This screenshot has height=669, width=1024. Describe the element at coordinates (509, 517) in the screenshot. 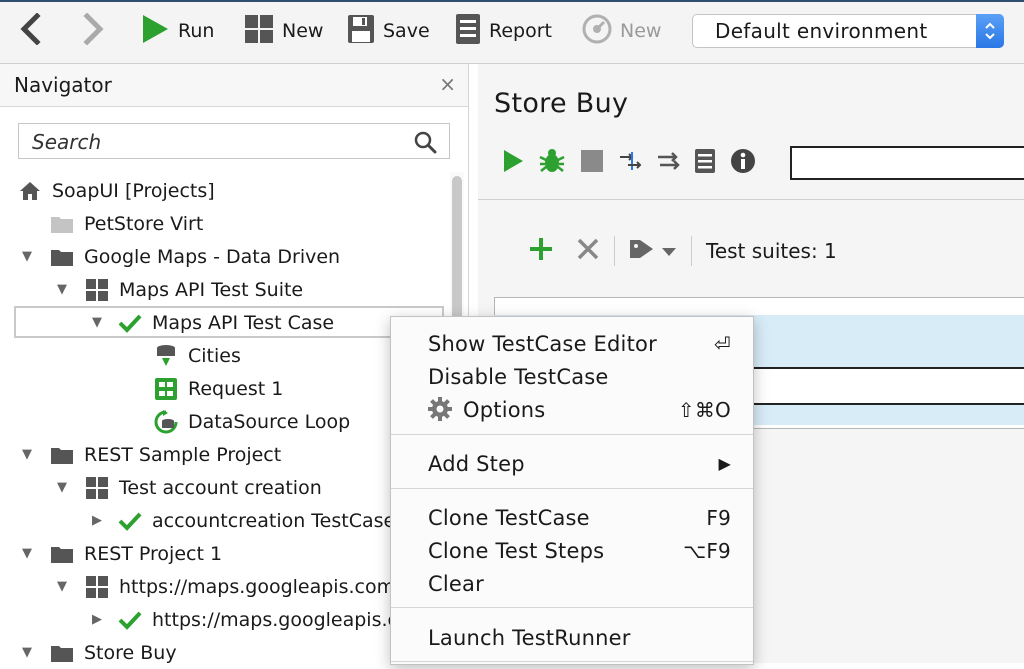

I see `menu-item-label: Clone TestCase` at that location.